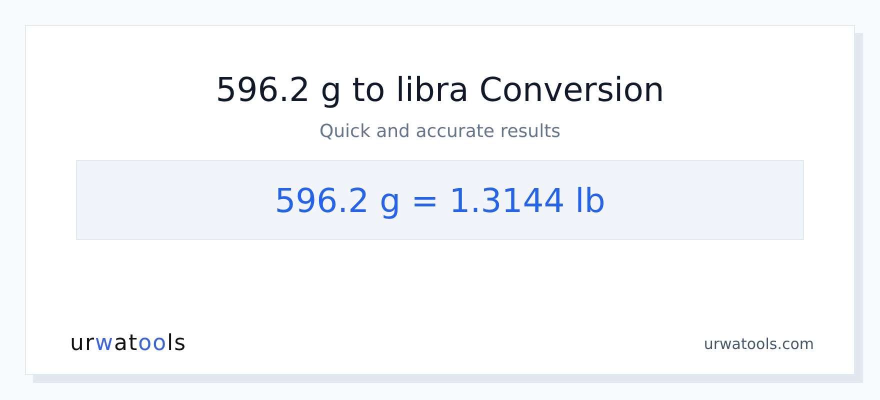 This screenshot has width=880, height=400. Describe the element at coordinates (759, 343) in the screenshot. I see `site-link: urwatools.com` at that location.